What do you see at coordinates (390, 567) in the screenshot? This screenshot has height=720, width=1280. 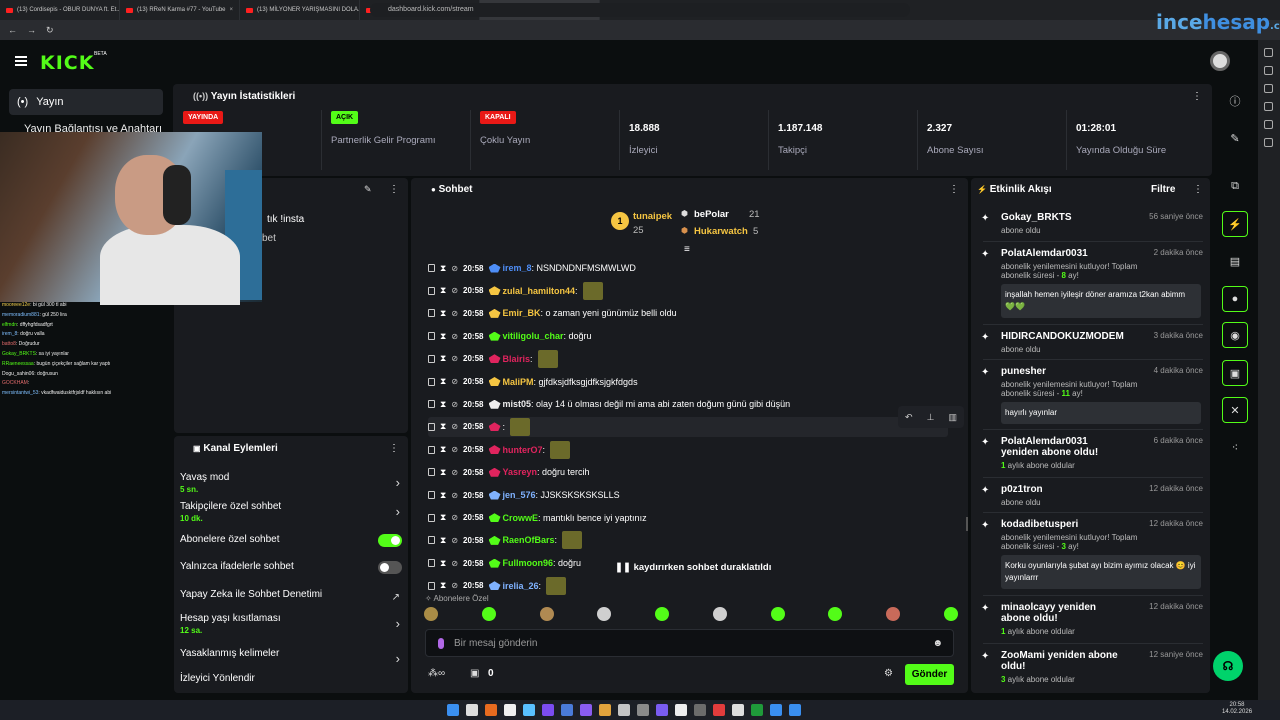 I see `toggle-switch` at bounding box center [390, 567].